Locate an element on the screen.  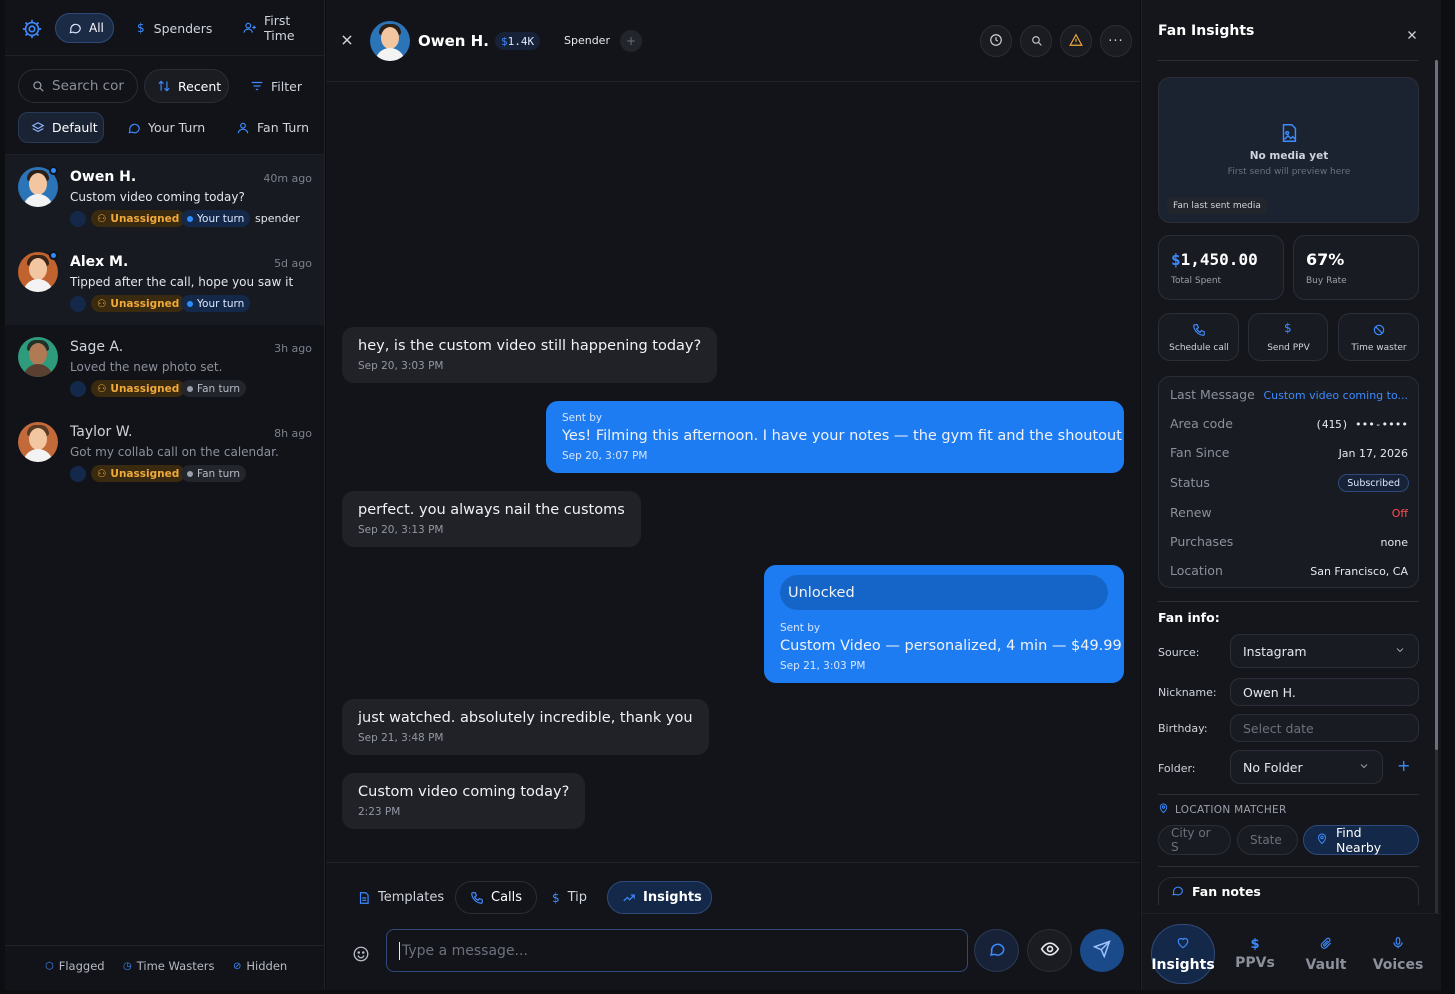
nickname-input: Owen H. is located at coordinates (1324, 692).